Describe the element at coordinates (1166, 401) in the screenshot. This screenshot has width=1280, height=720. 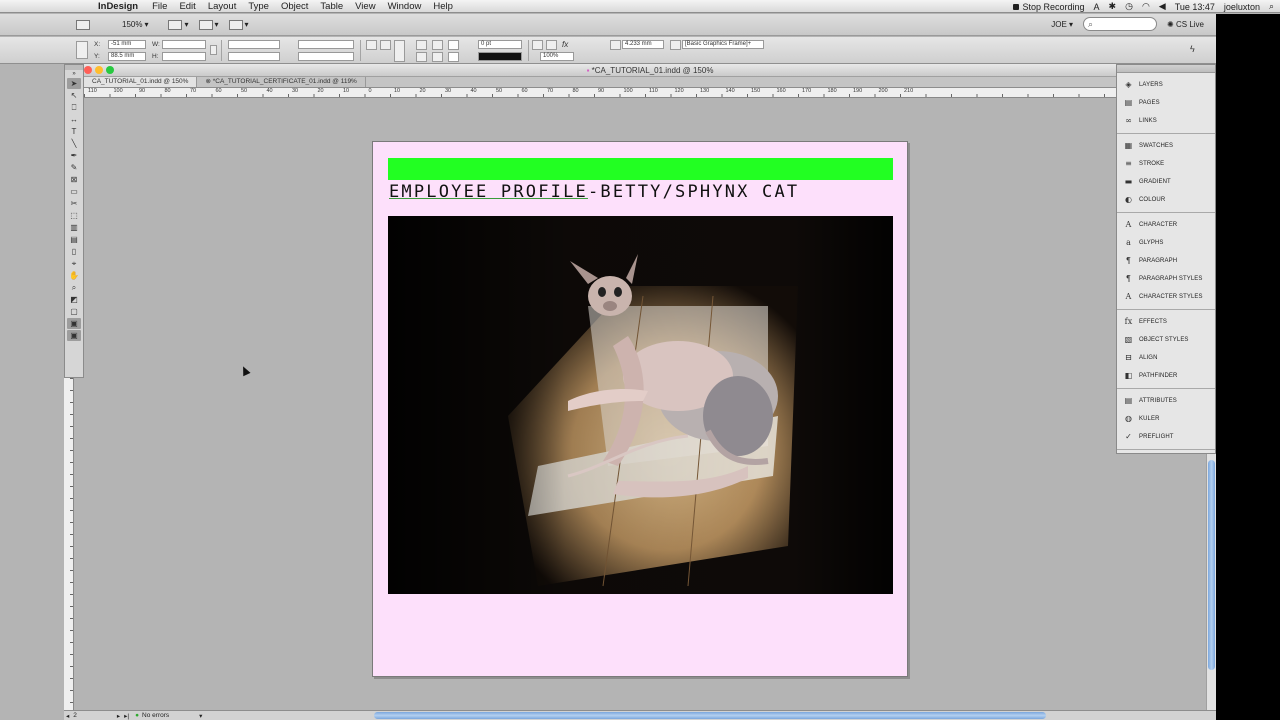
I see `panel-item-attributes: ▤ ATTRIBUTES` at that location.